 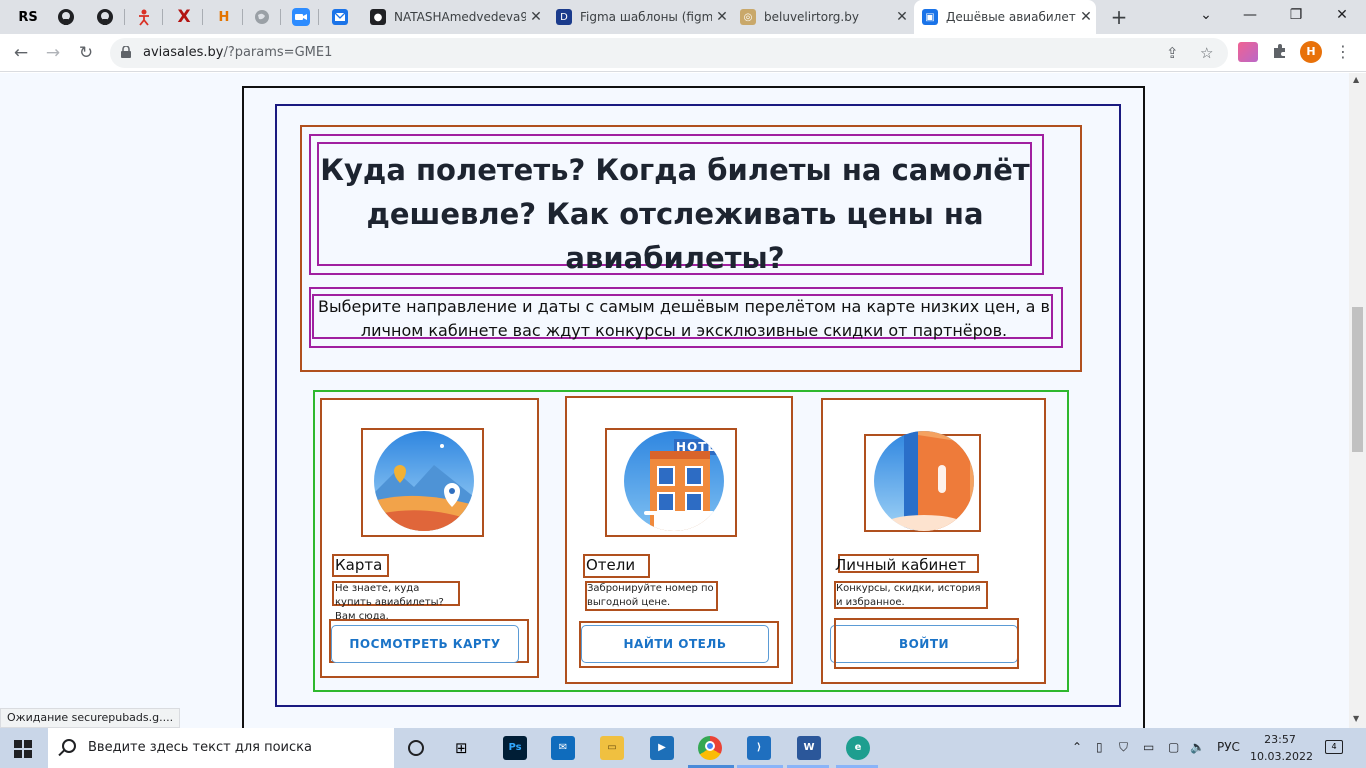 I want to click on tab-figma: D Figma шаблоны (figm ✕, so click(x=640, y=17).